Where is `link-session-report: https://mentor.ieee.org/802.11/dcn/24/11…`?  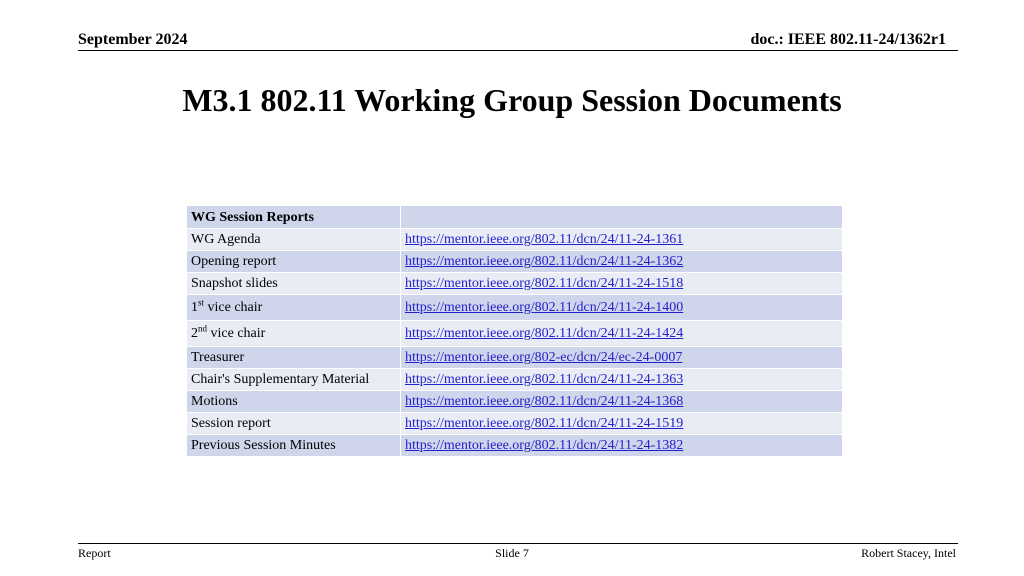
link-session-report: https://mentor.ieee.org/802.11/dcn/24/11… is located at coordinates (544, 423).